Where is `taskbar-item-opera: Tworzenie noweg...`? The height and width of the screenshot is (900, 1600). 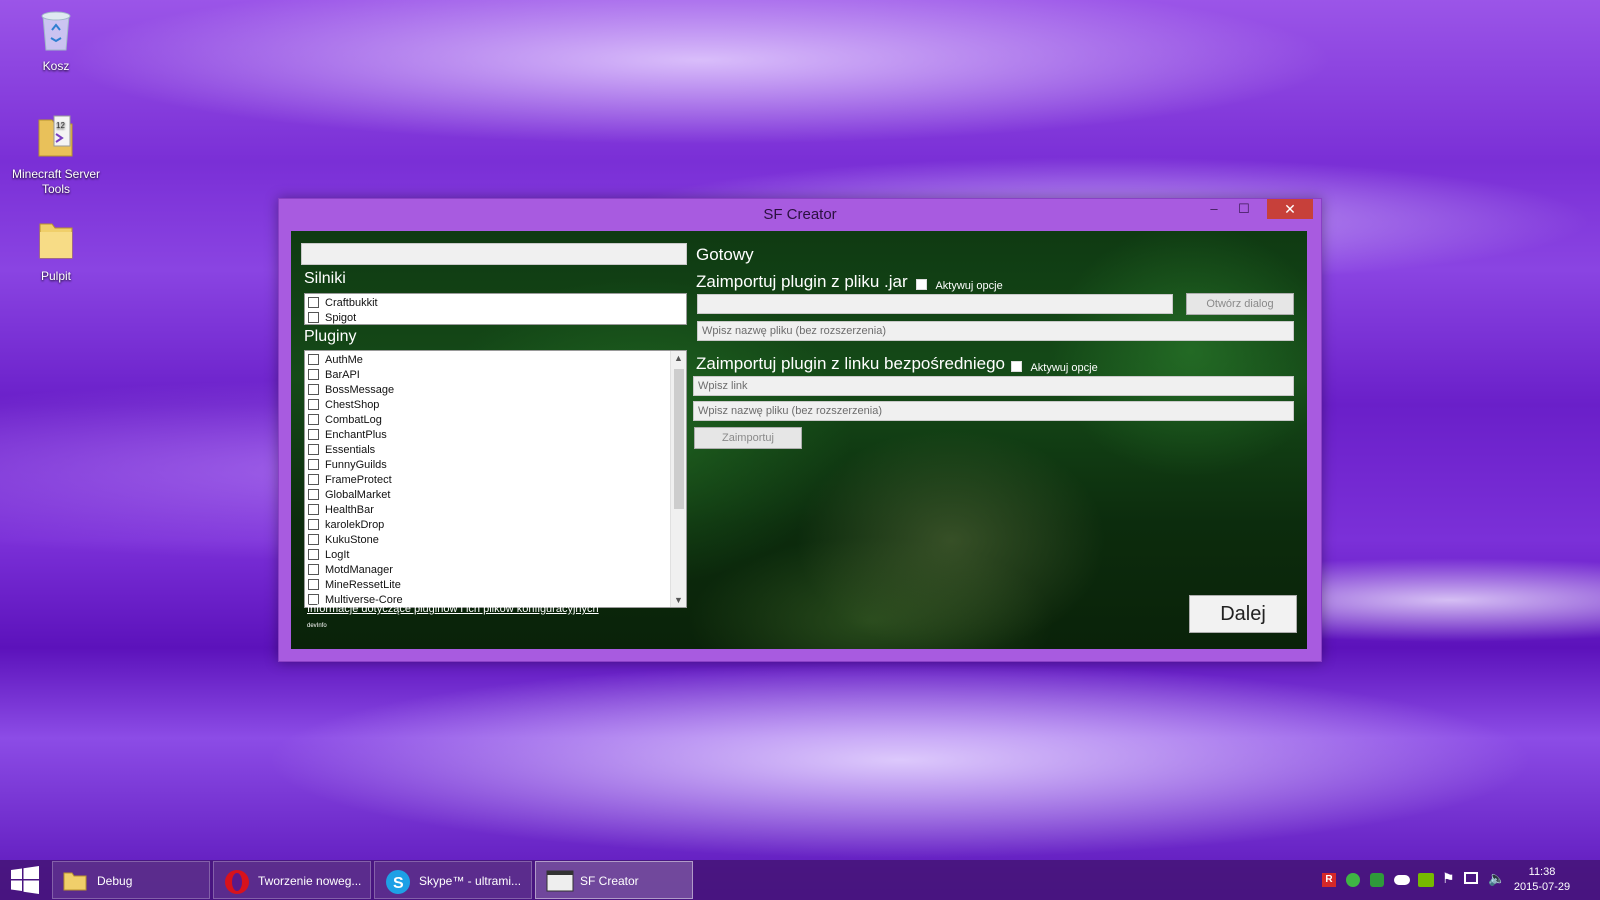 taskbar-item-opera: Tworzenie noweg... is located at coordinates (292, 880).